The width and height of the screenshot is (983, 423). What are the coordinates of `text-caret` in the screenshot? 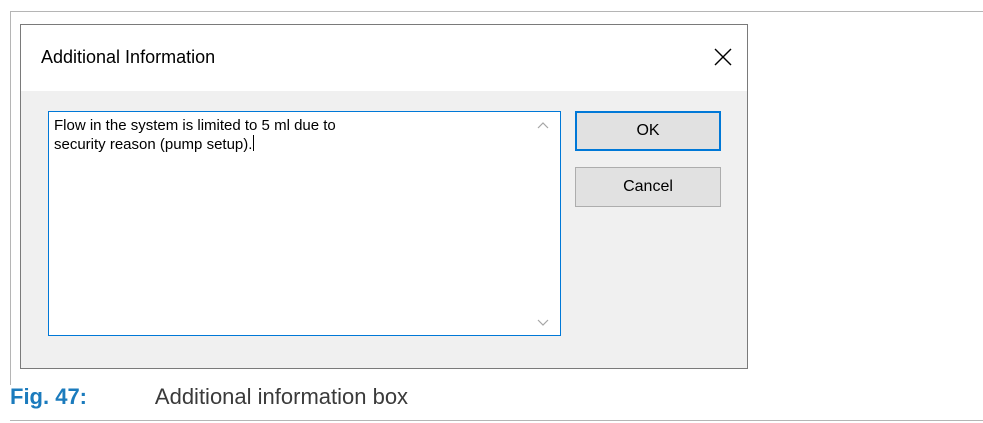 It's located at (254, 143).